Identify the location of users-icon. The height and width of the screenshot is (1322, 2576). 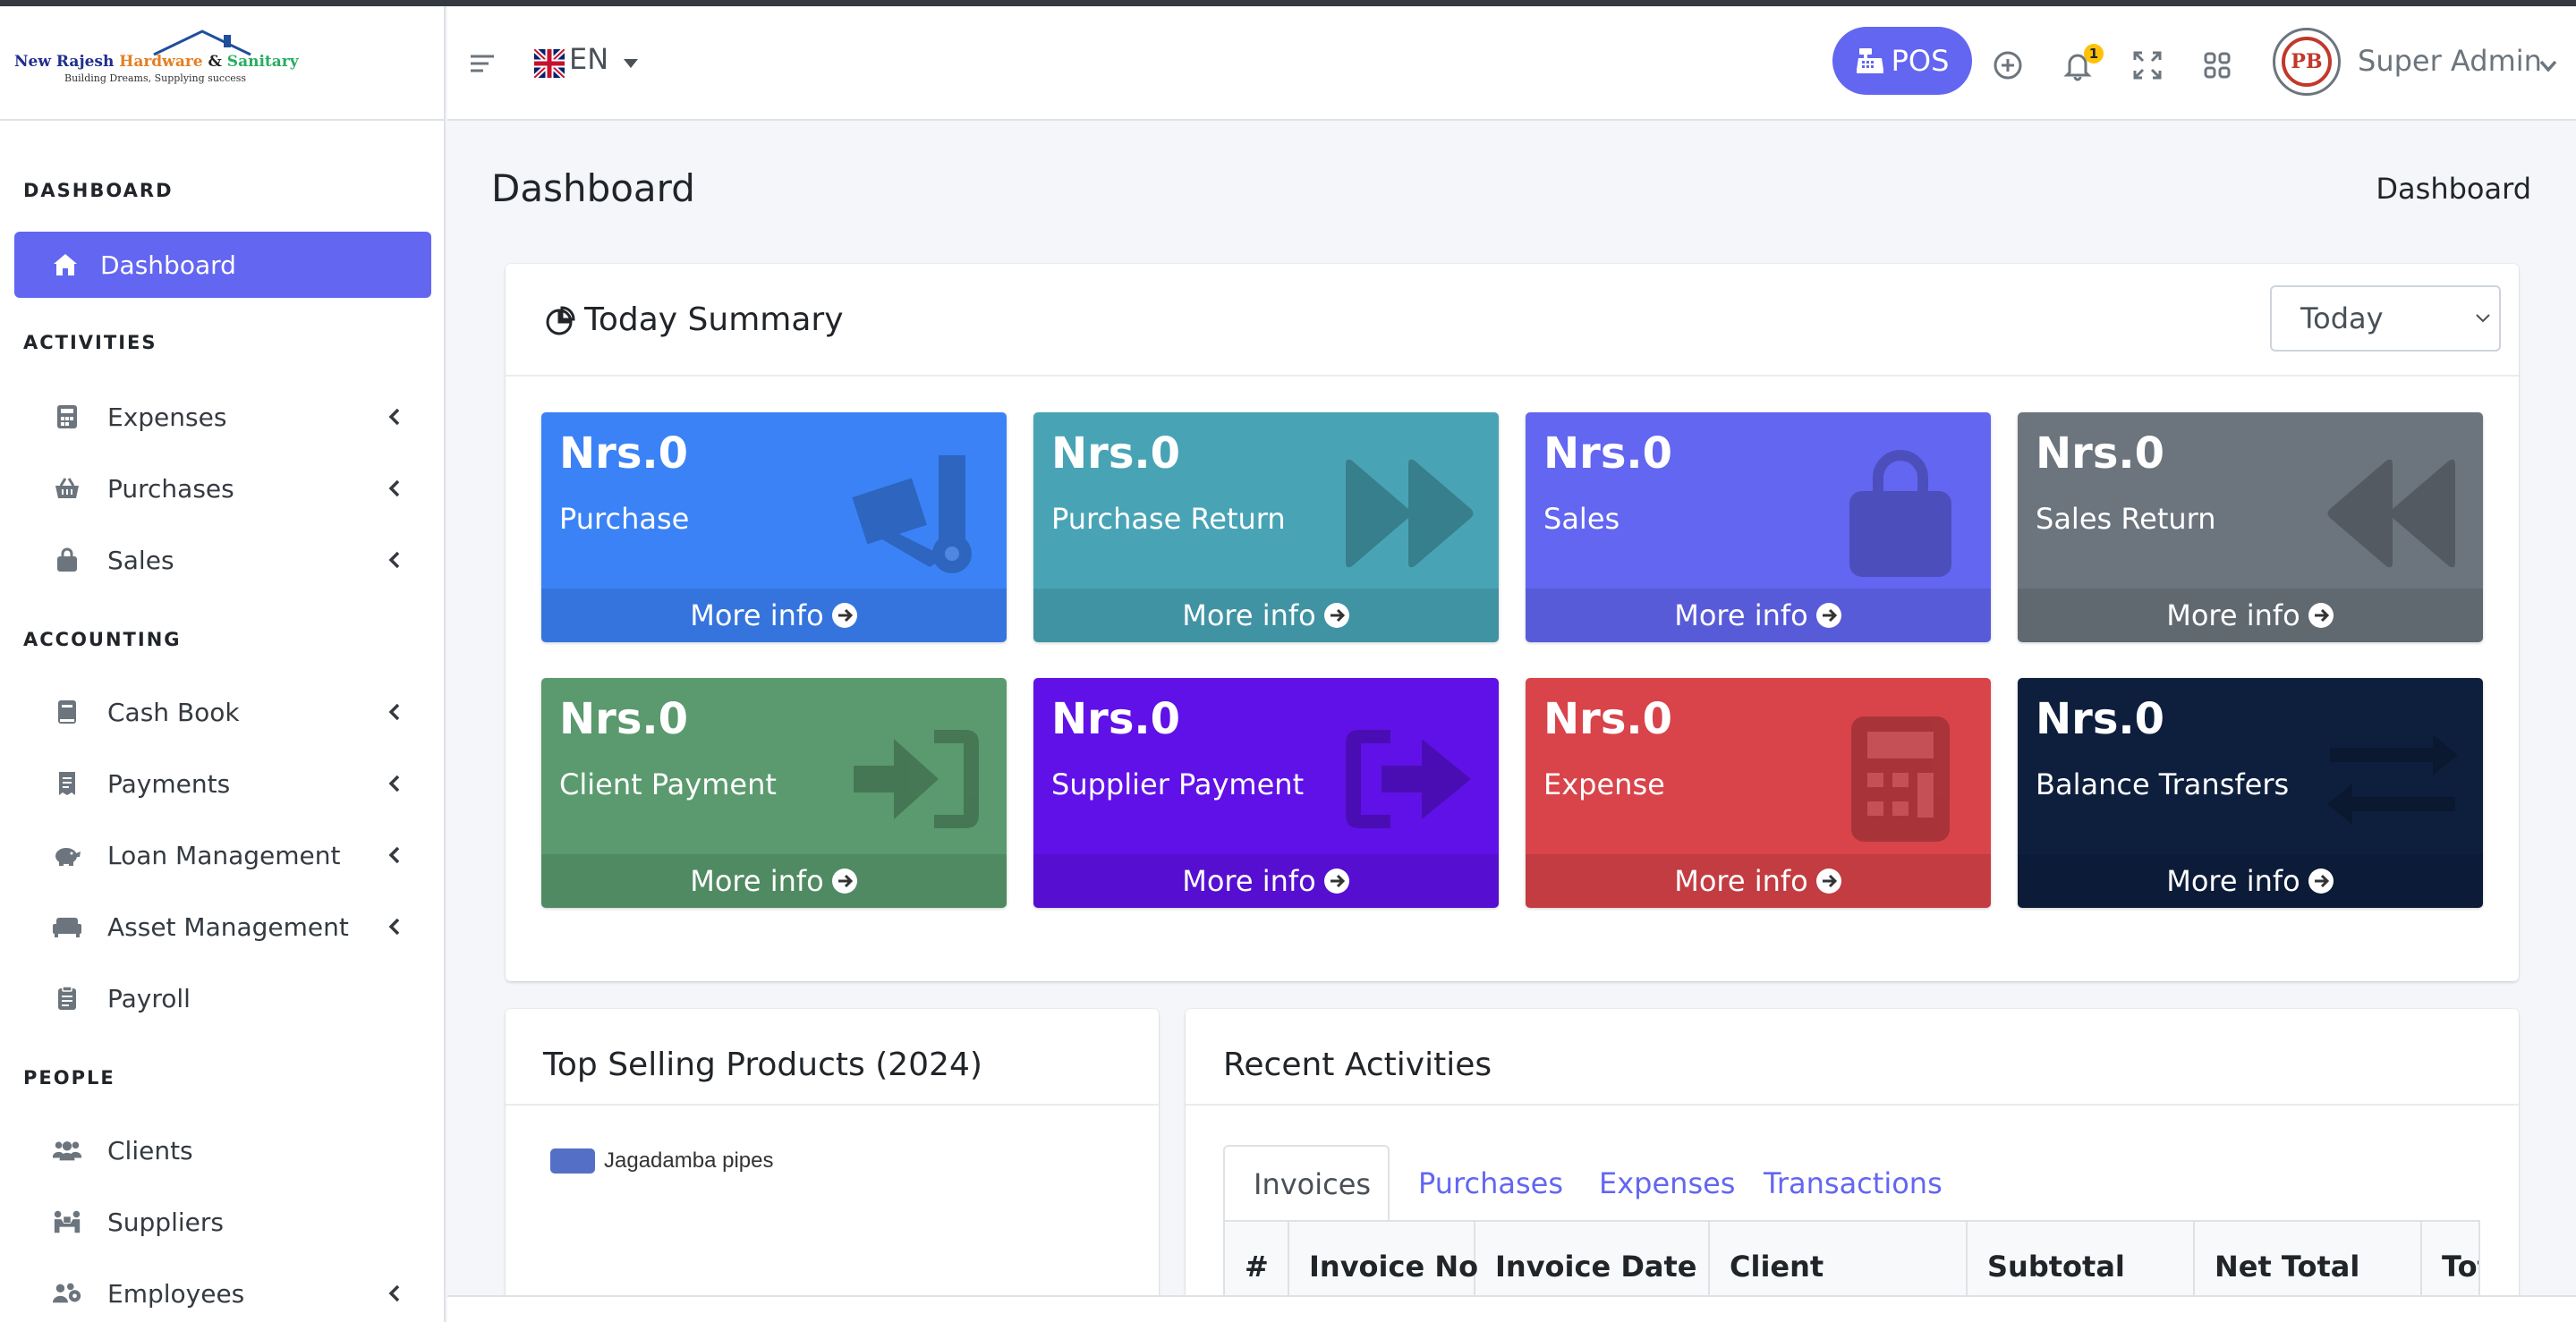
(67, 1150).